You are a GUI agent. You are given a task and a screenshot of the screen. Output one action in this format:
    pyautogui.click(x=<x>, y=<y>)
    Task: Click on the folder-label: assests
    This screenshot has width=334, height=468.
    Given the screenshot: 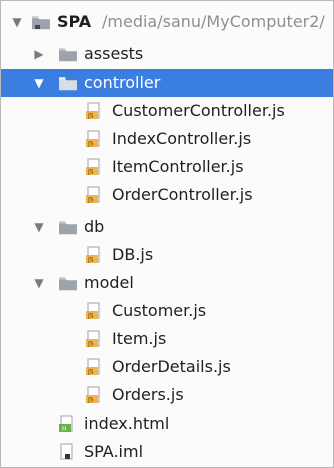 What is the action you would take?
    pyautogui.click(x=114, y=53)
    